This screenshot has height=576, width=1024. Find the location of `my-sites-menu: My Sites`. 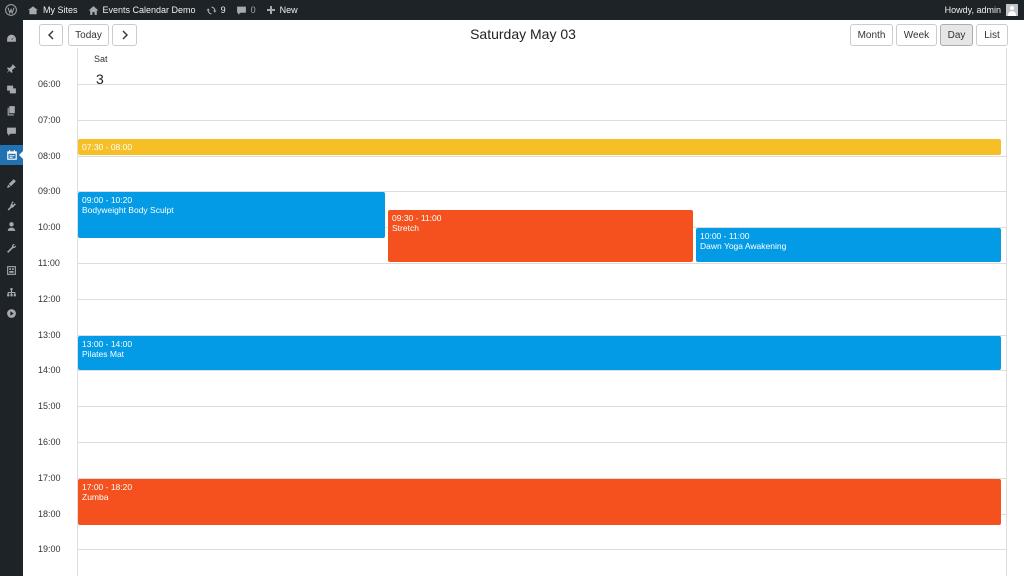

my-sites-menu: My Sites is located at coordinates (52, 10).